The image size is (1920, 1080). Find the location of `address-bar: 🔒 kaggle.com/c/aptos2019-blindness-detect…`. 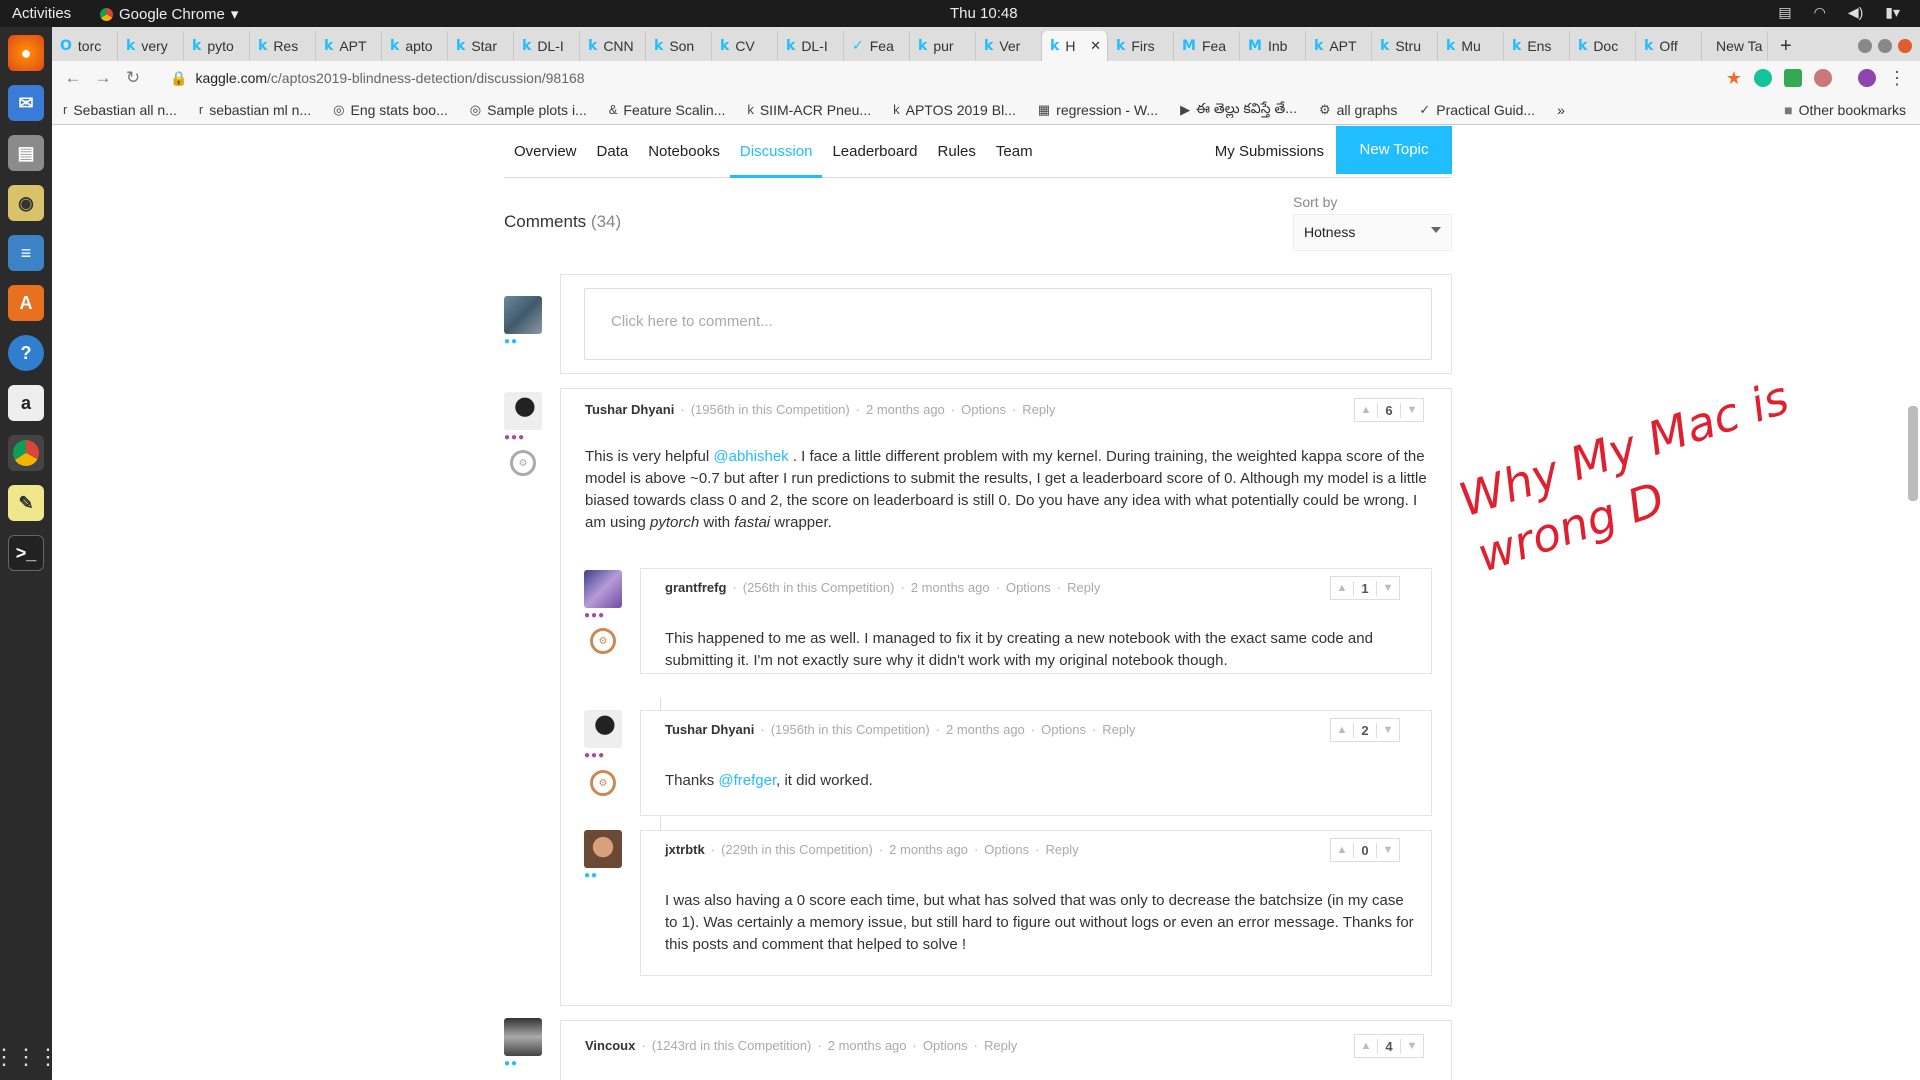

address-bar: 🔒 kaggle.com/c/aptos2019-blindness-detect… is located at coordinates (948, 78).